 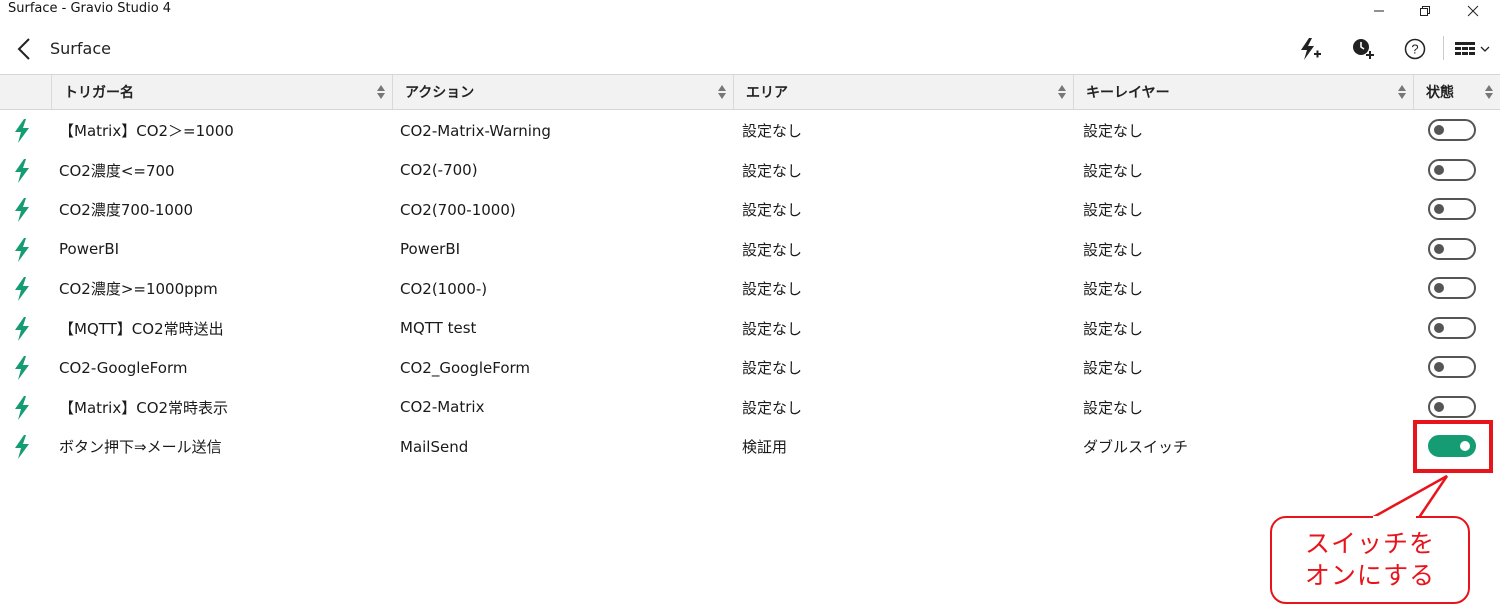 What do you see at coordinates (221, 92) in the screenshot?
I see `column-header-trigger: トリガー名` at bounding box center [221, 92].